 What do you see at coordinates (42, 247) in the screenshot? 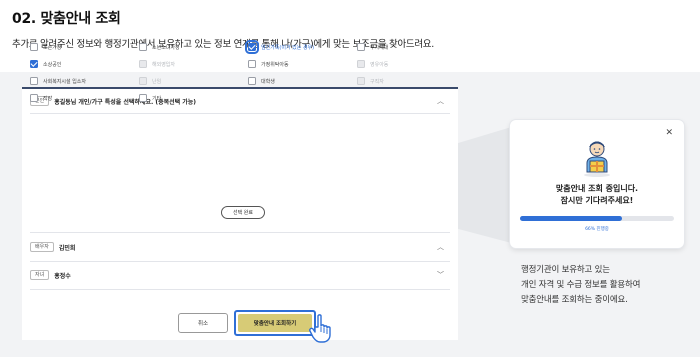
I see `member-tag: 배우자` at bounding box center [42, 247].